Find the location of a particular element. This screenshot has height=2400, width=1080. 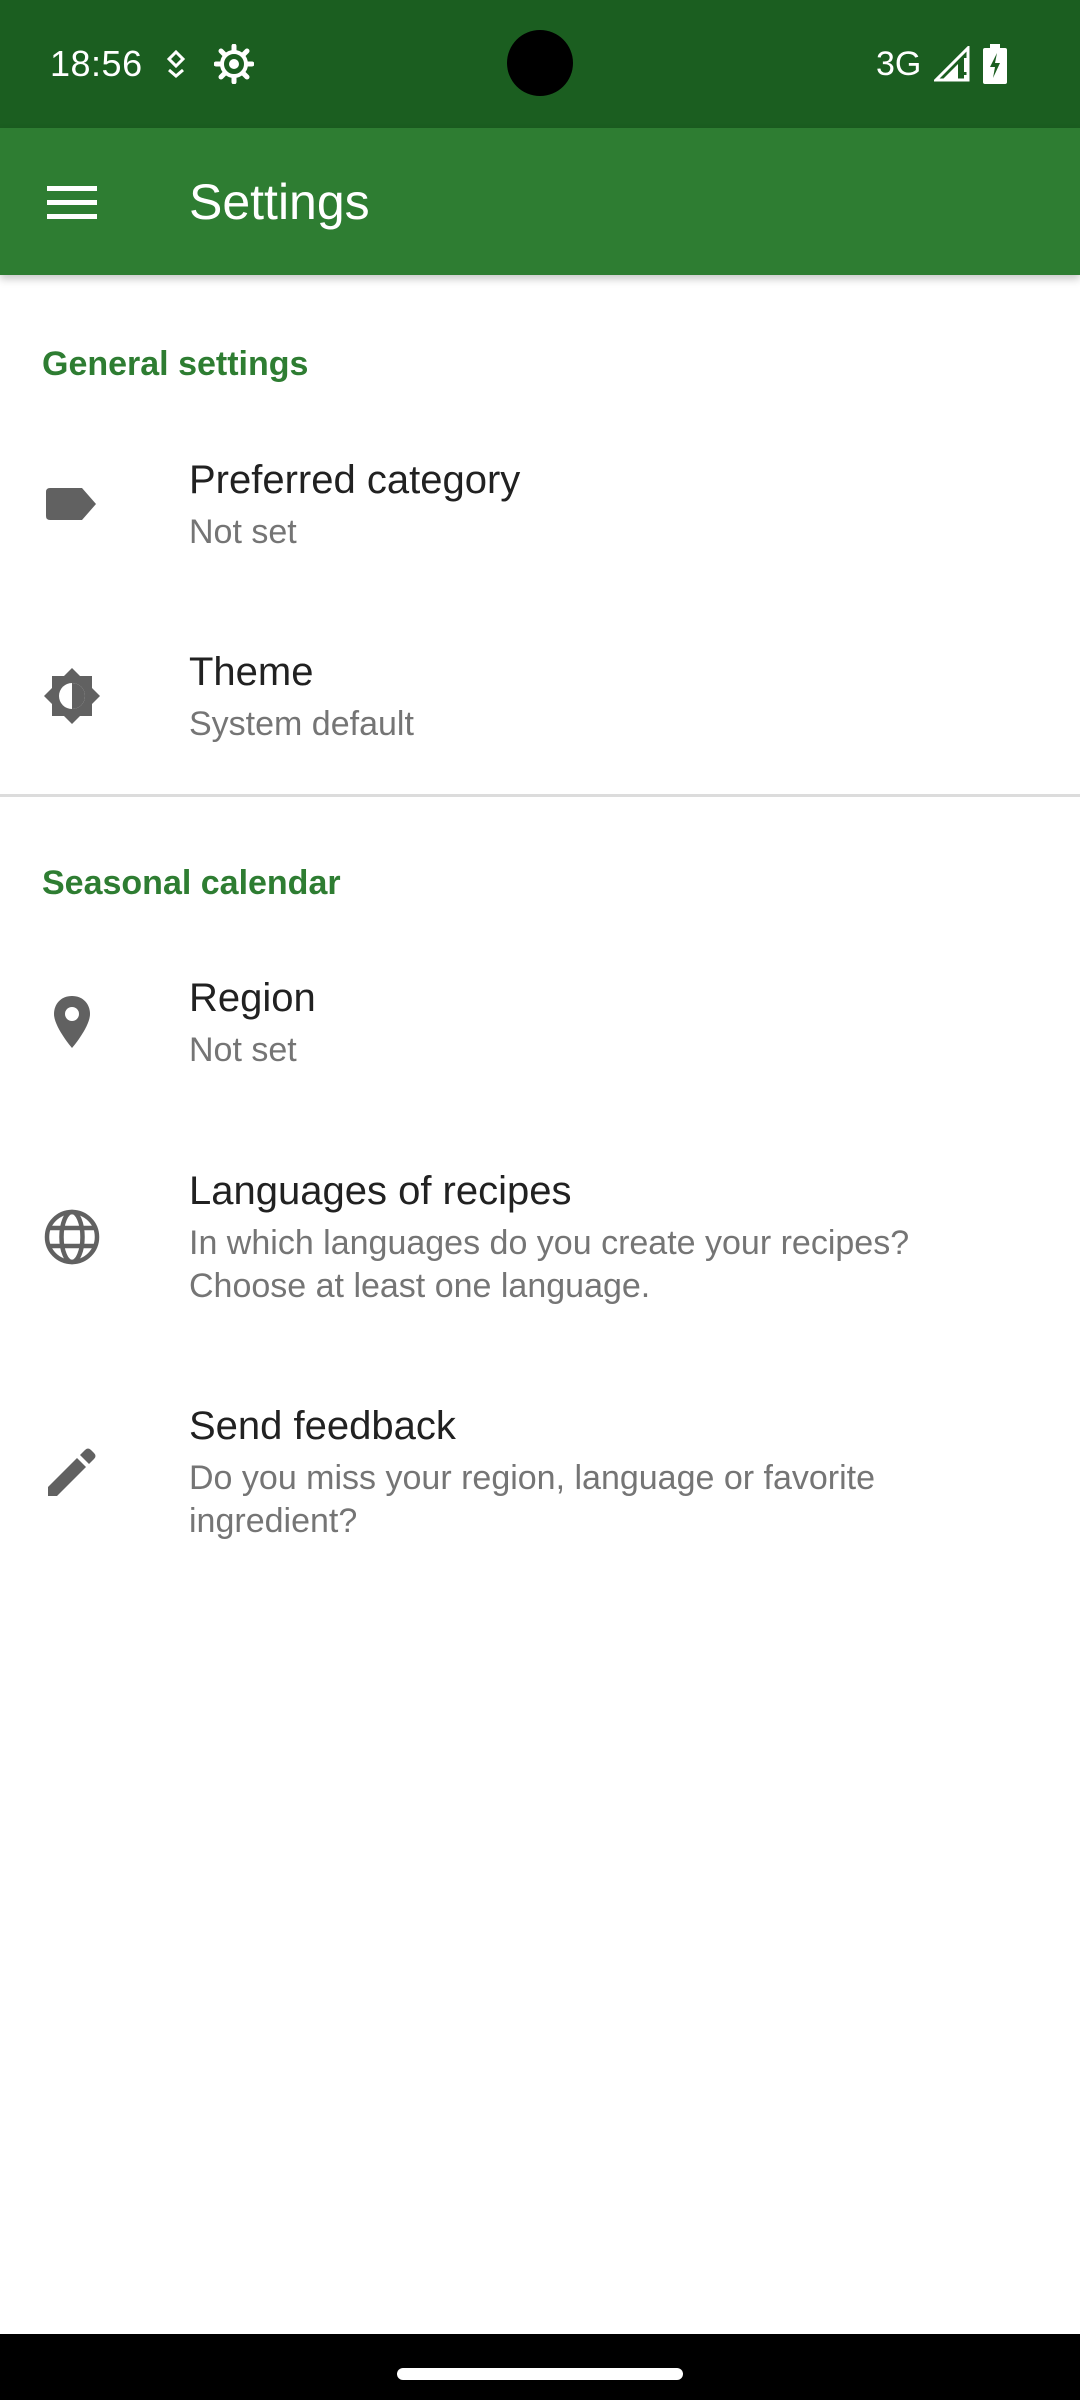

globe-icon is located at coordinates (72, 1237).